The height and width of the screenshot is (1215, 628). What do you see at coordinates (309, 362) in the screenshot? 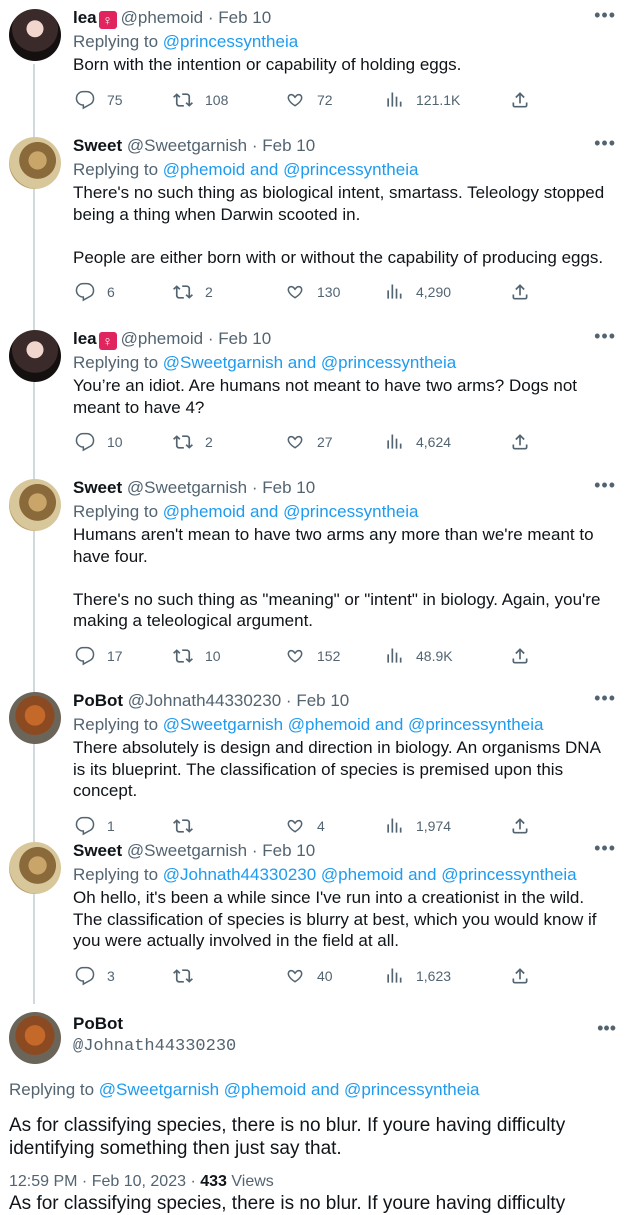
I see `replying-to-link: @Sweetgarnish and @princessyntheia` at bounding box center [309, 362].